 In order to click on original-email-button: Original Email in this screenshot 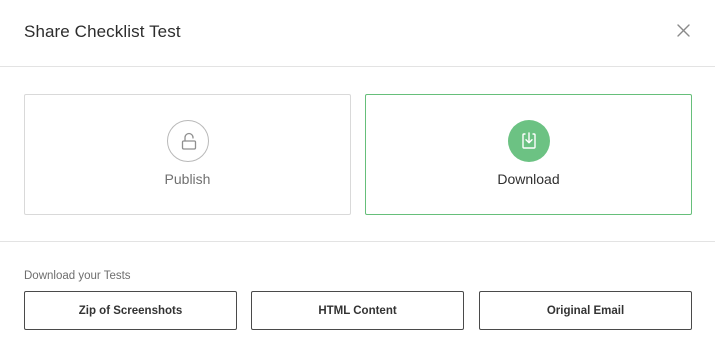, I will do `click(585, 310)`.